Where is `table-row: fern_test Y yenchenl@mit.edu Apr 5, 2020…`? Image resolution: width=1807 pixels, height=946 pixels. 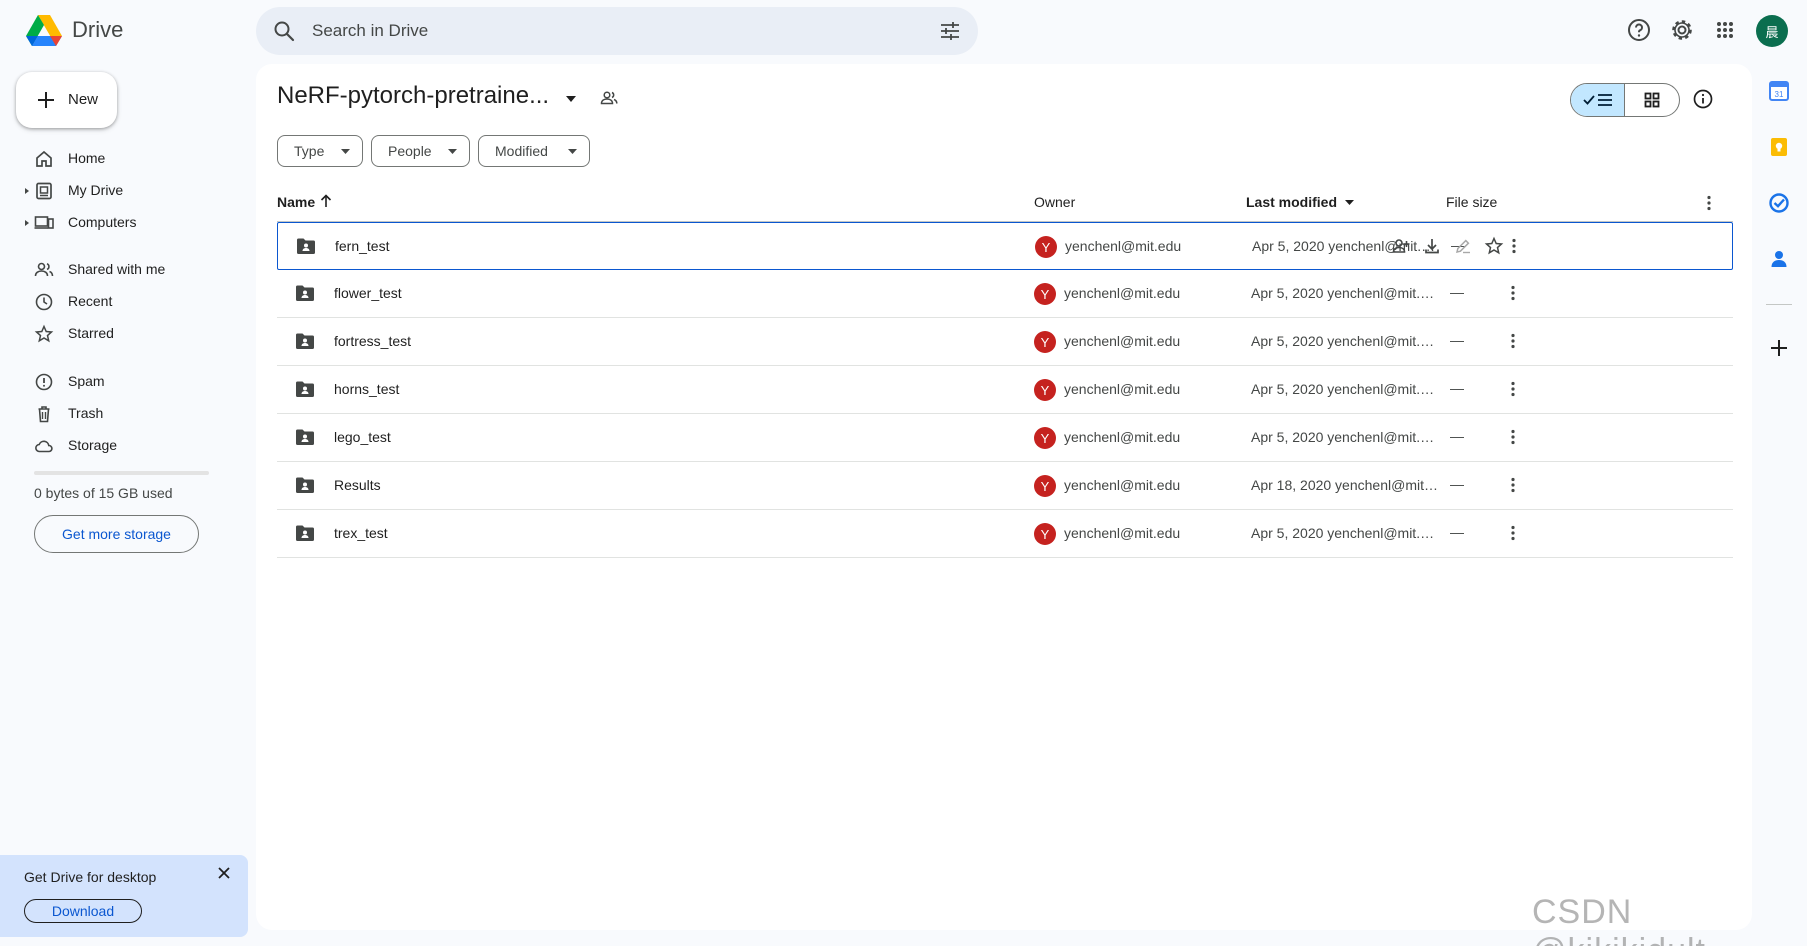 table-row: fern_test Y yenchenl@mit.edu Apr 5, 2020… is located at coordinates (1005, 246).